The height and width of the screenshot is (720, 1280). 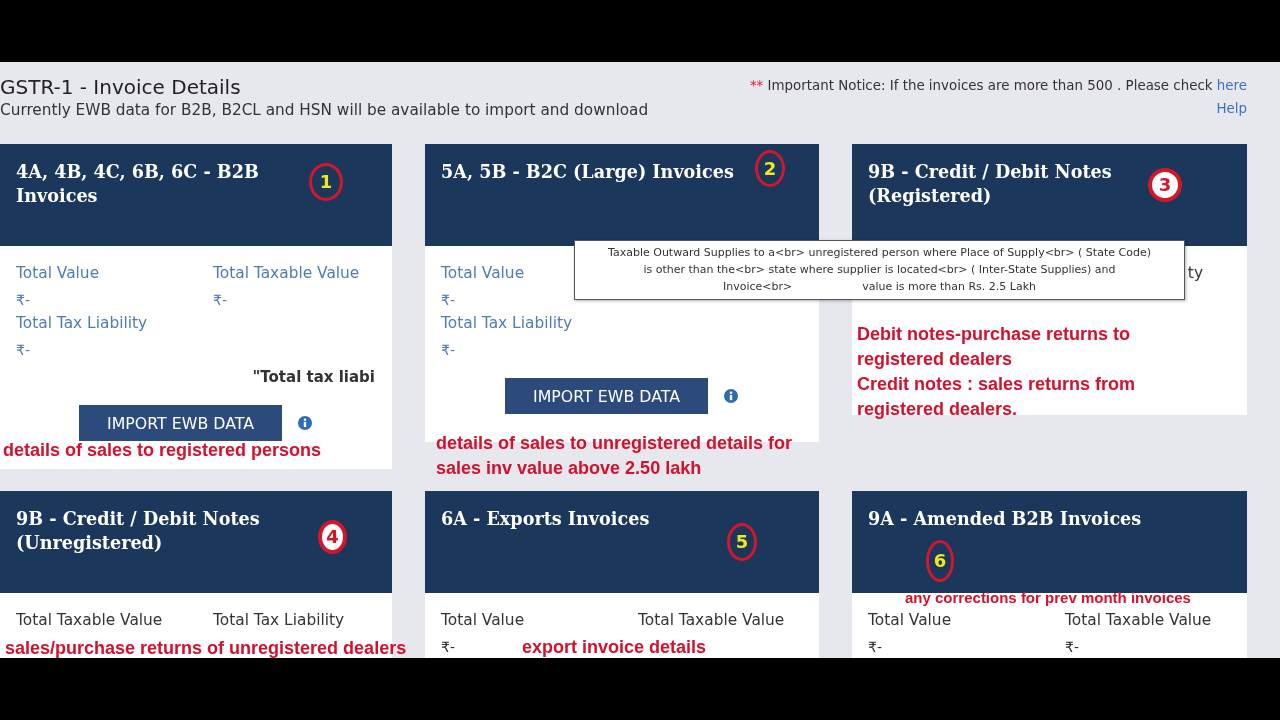 I want to click on help-link: Help, so click(x=1231, y=109).